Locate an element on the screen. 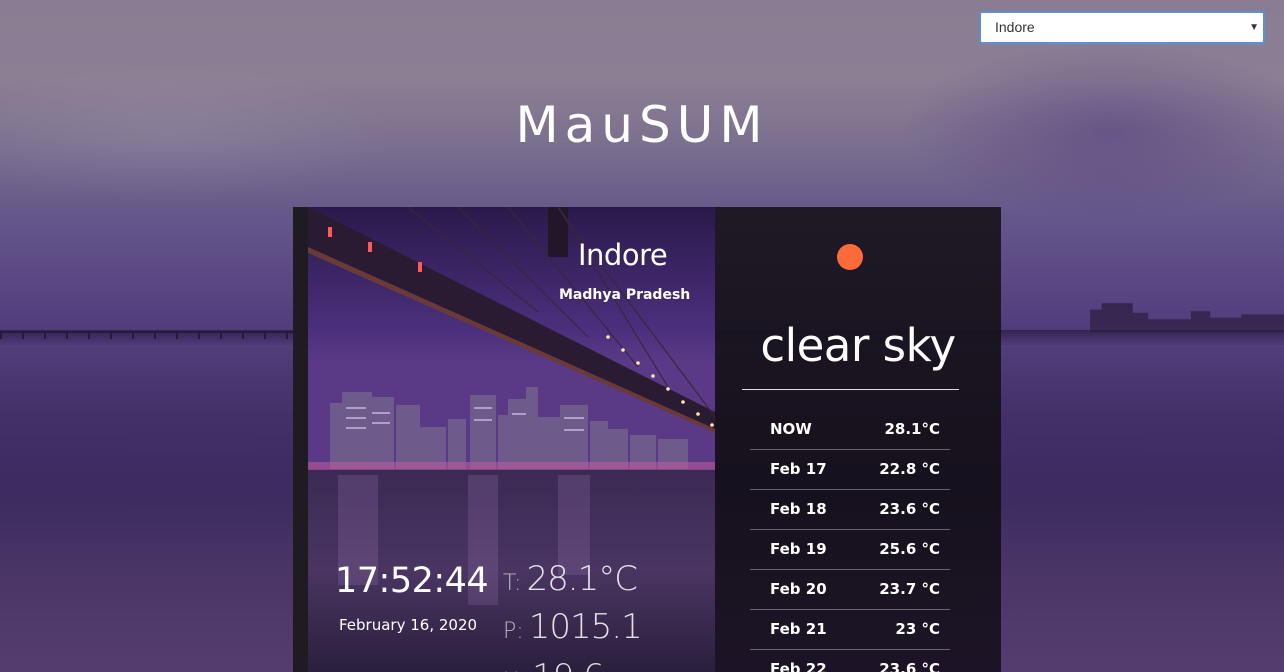 The image size is (1284, 672). location-select-value: Indore is located at coordinates (1015, 27).